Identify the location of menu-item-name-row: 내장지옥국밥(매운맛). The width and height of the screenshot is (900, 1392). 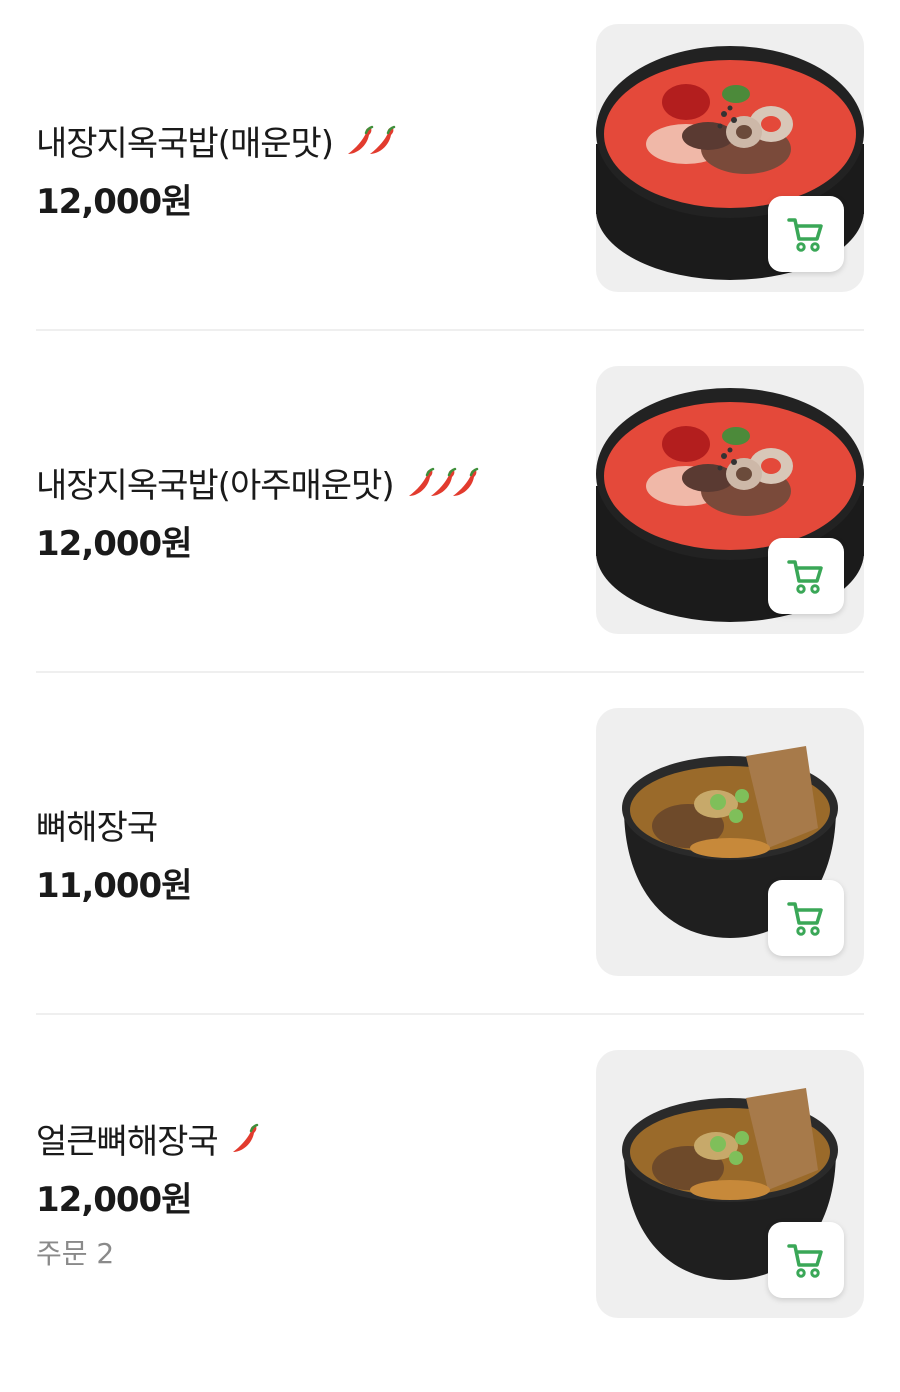
(216, 140).